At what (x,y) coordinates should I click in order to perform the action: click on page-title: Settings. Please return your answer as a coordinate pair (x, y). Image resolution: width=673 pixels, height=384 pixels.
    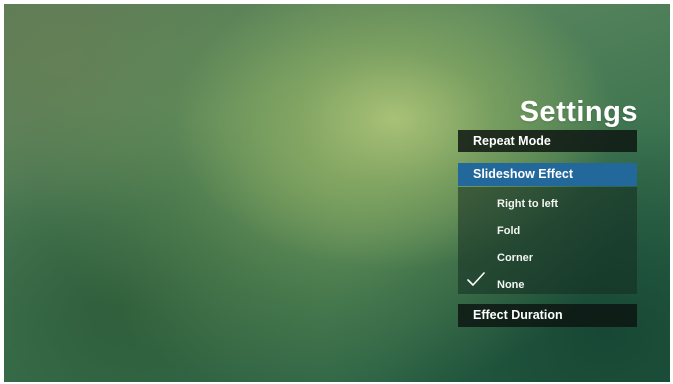
    Looking at the image, I should click on (578, 112).